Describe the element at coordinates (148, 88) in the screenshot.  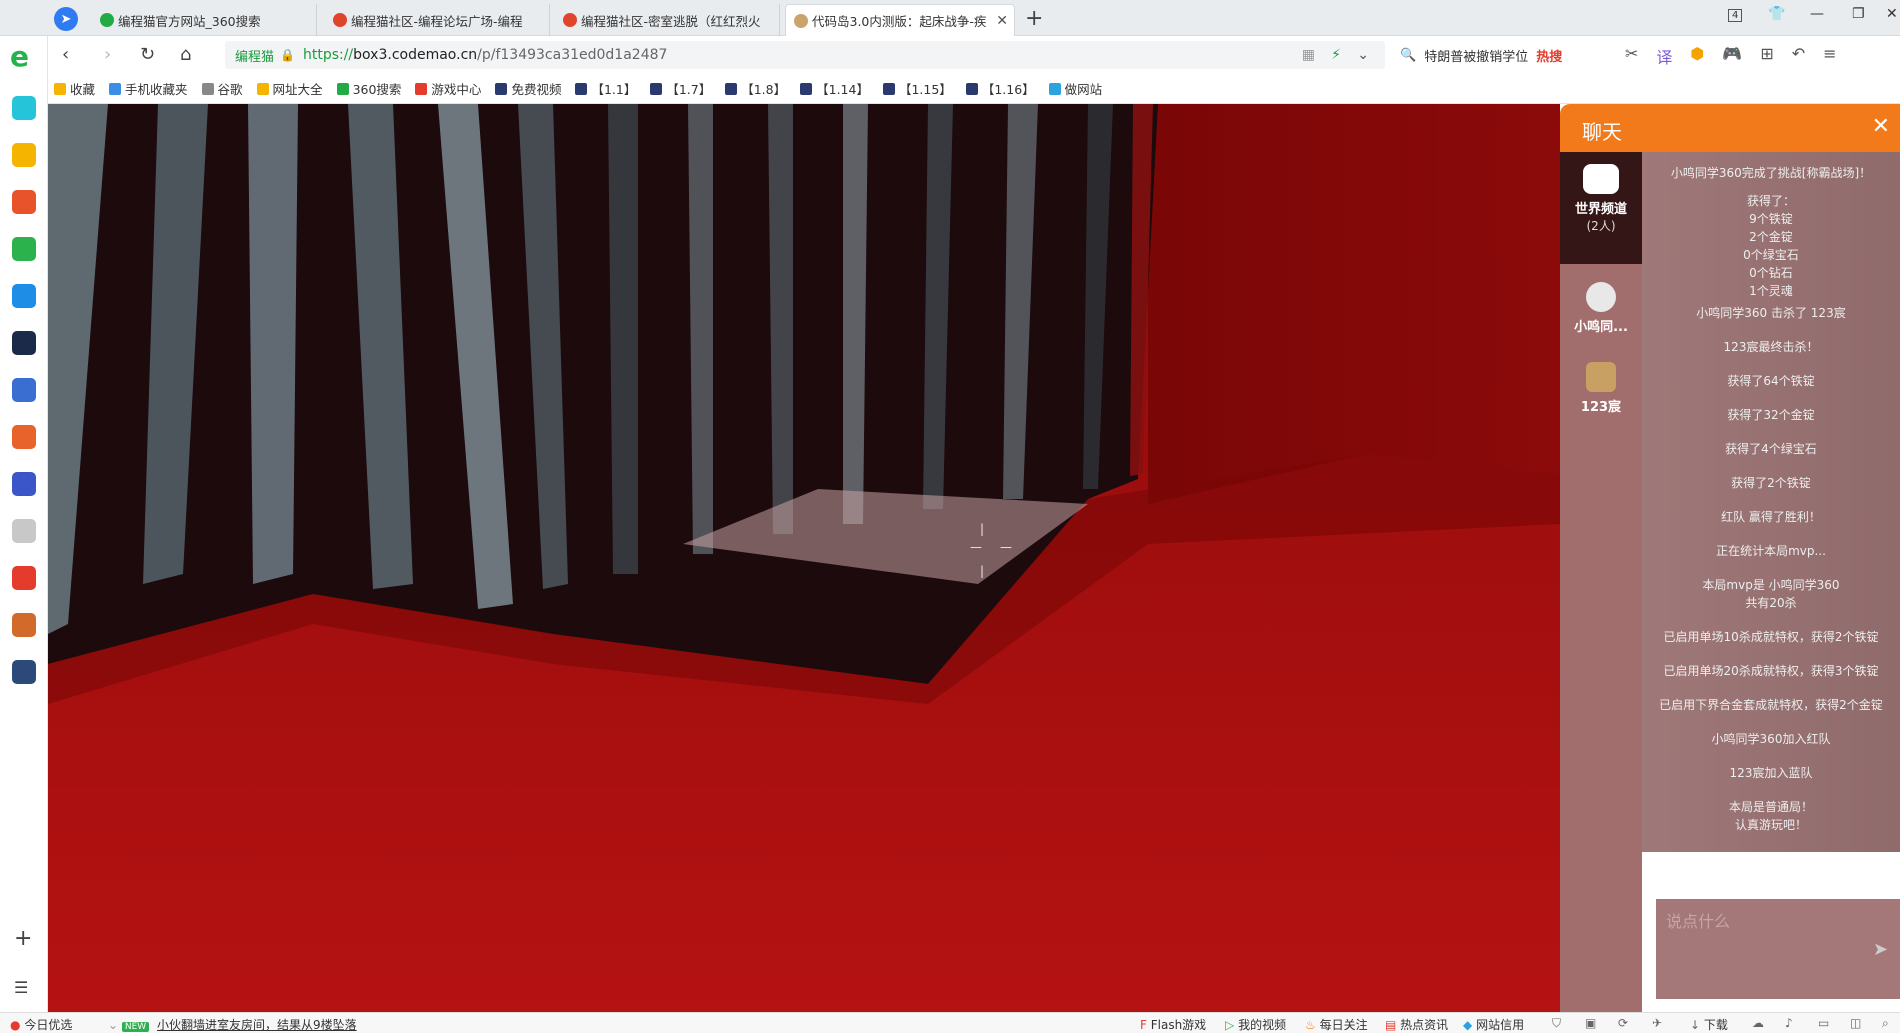
I see `bookmark-item: 手机收藏夹` at that location.